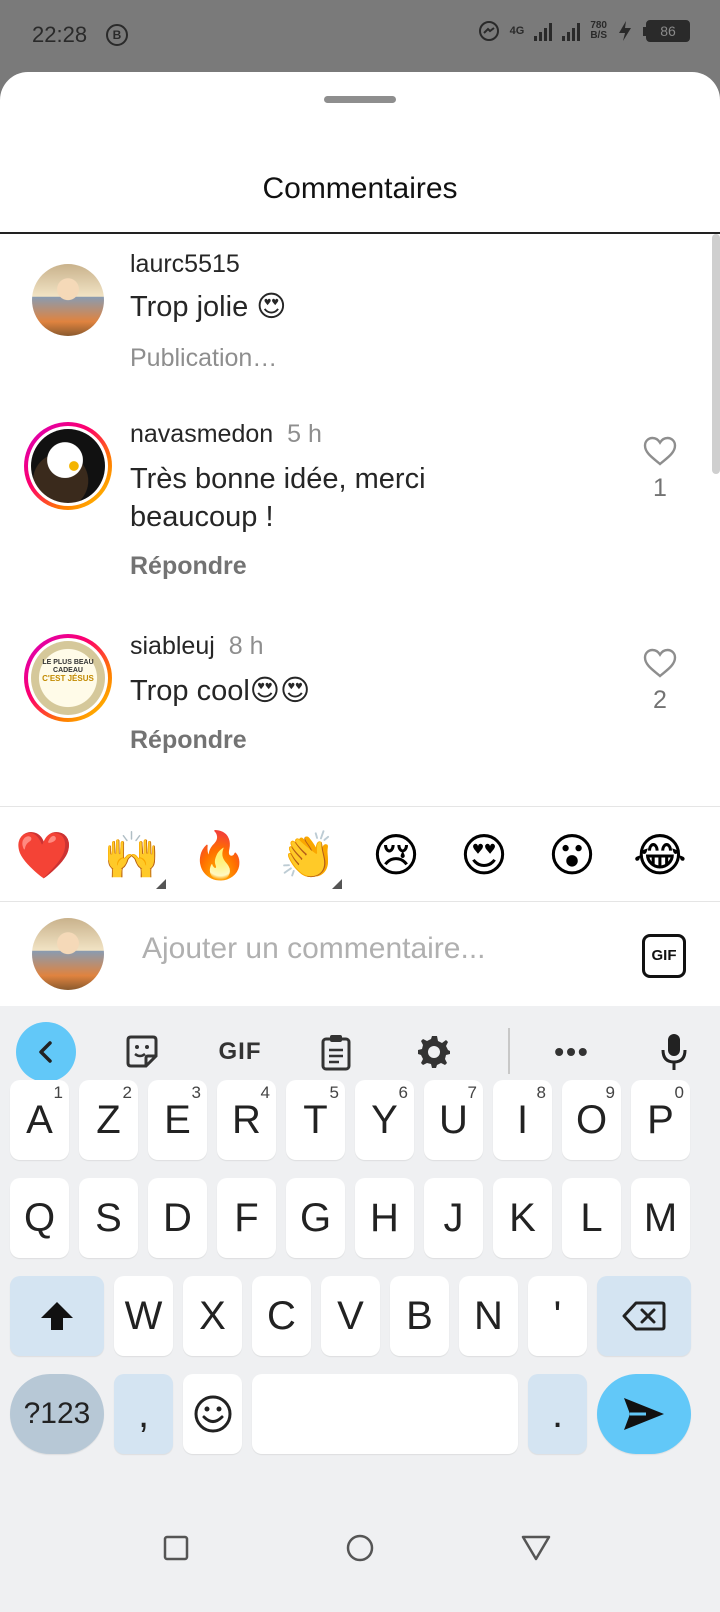  What do you see at coordinates (350, 1316) in the screenshot?
I see `key-v: V` at bounding box center [350, 1316].